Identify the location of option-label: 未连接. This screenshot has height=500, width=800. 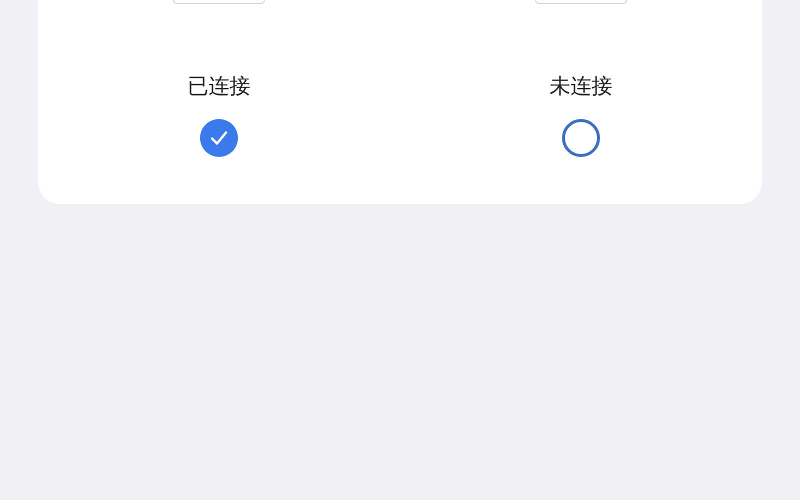
(581, 86).